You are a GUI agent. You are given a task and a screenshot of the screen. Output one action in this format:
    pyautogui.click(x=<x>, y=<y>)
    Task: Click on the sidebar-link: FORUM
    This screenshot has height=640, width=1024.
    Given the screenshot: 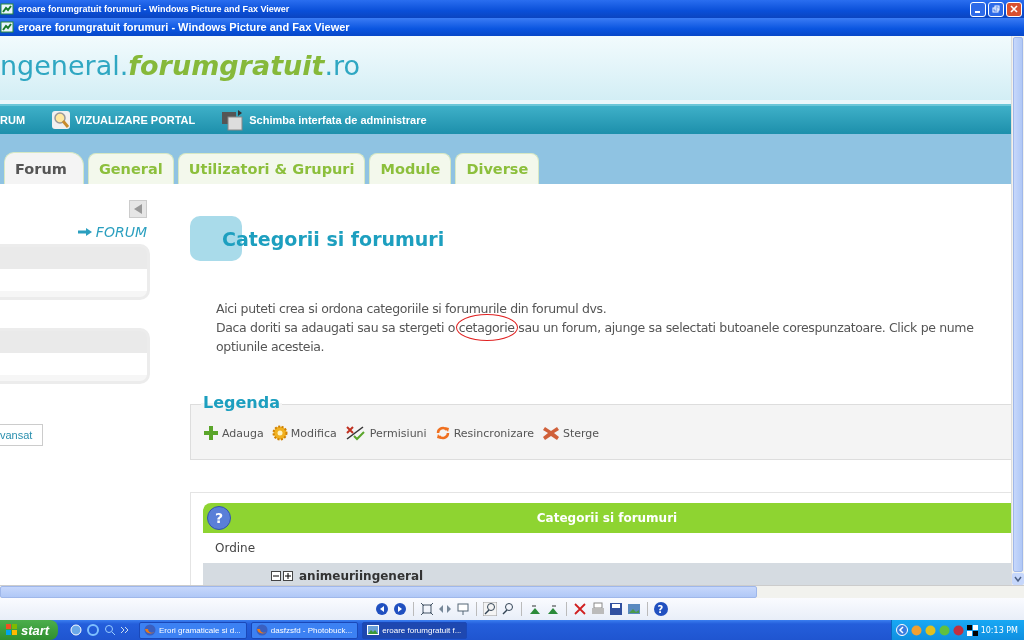 What is the action you would take?
    pyautogui.click(x=121, y=232)
    